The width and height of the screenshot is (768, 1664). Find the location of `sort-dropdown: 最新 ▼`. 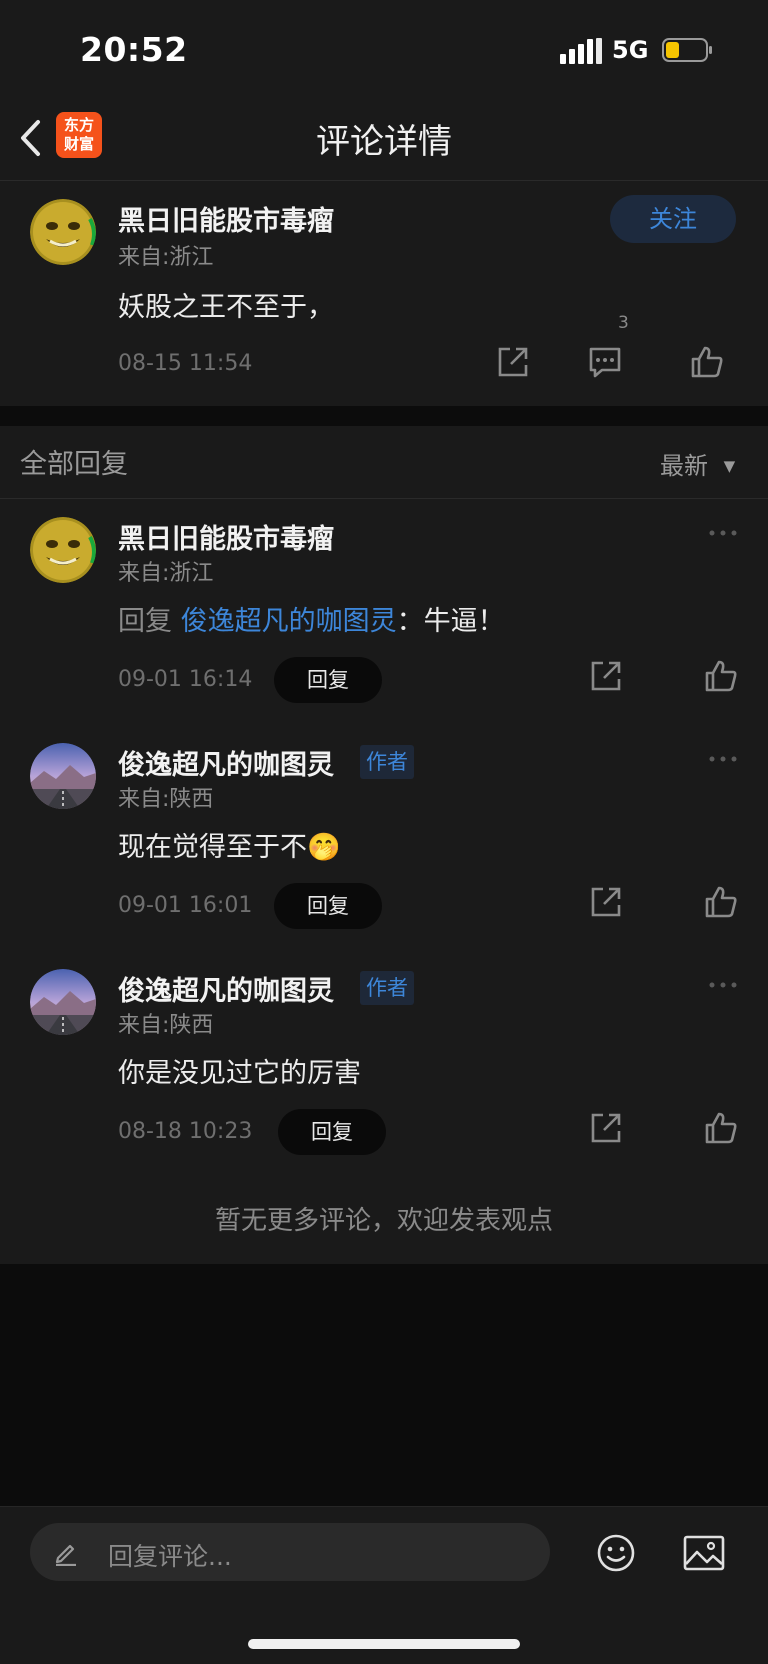

sort-dropdown: 最新 ▼ is located at coordinates (697, 463).